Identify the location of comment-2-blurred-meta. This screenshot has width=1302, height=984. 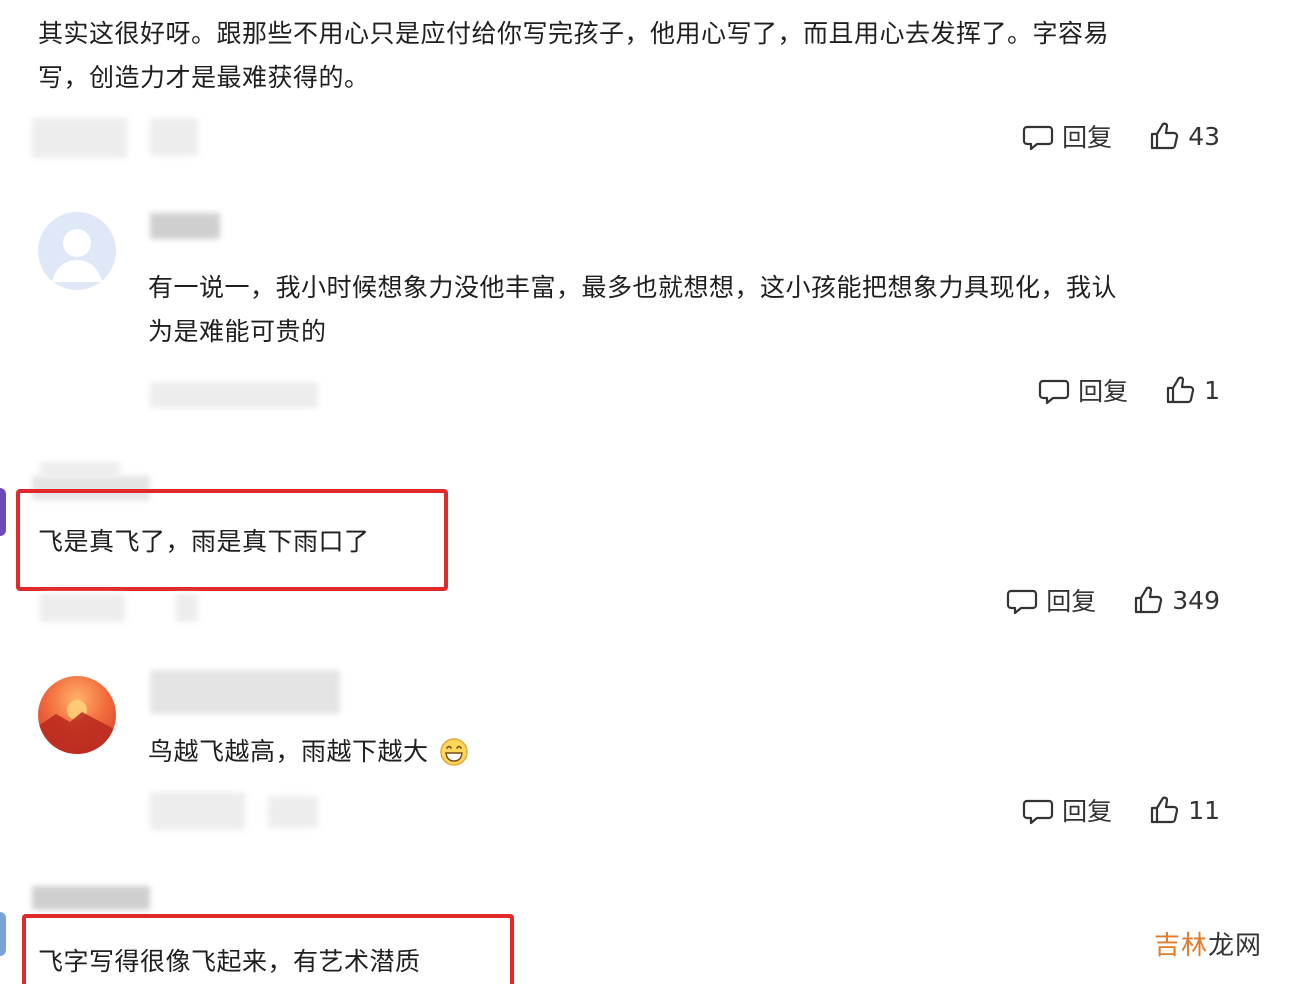
(234, 395).